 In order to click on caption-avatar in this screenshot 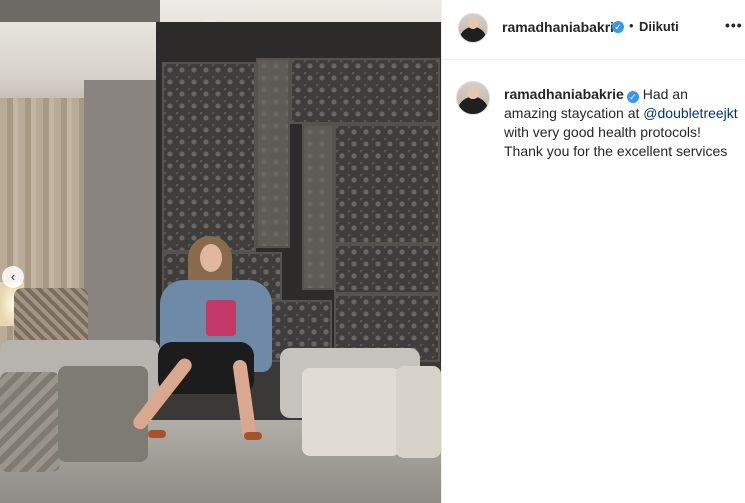, I will do `click(473, 98)`.